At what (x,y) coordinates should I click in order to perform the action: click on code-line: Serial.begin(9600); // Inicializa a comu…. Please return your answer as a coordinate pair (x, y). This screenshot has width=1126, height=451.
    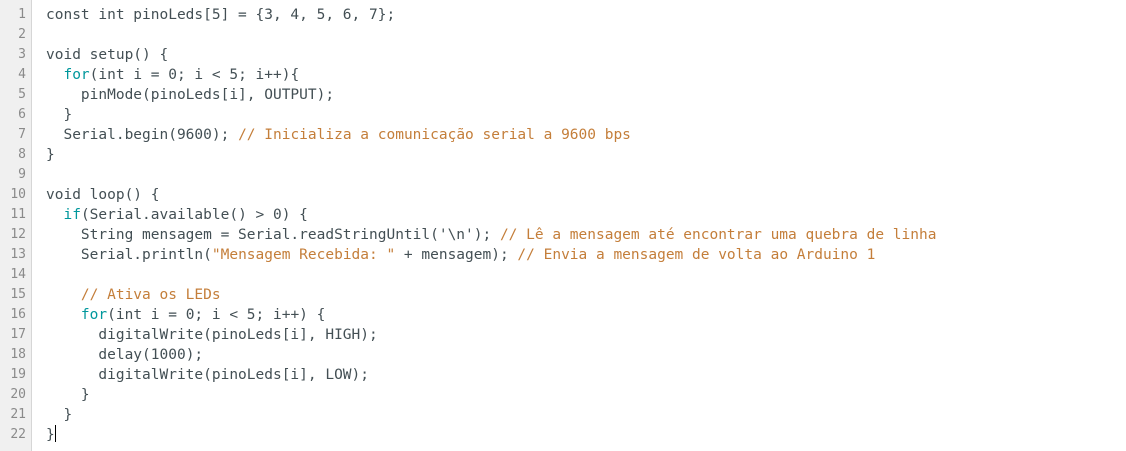
    Looking at the image, I should click on (586, 135).